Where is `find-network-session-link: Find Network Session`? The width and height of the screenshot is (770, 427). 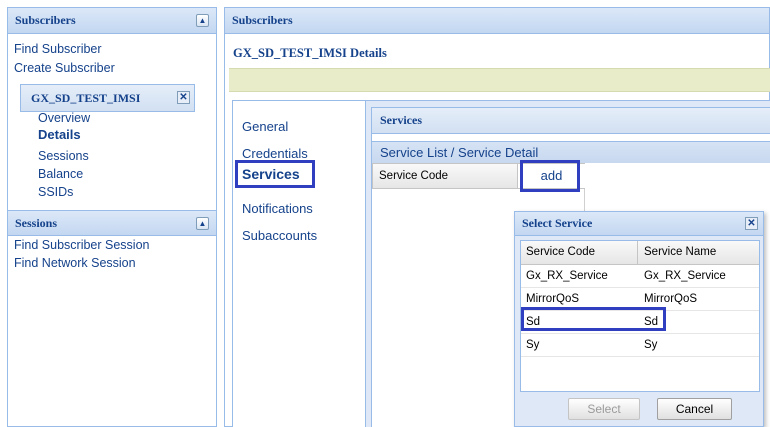
find-network-session-link: Find Network Session is located at coordinates (75, 263).